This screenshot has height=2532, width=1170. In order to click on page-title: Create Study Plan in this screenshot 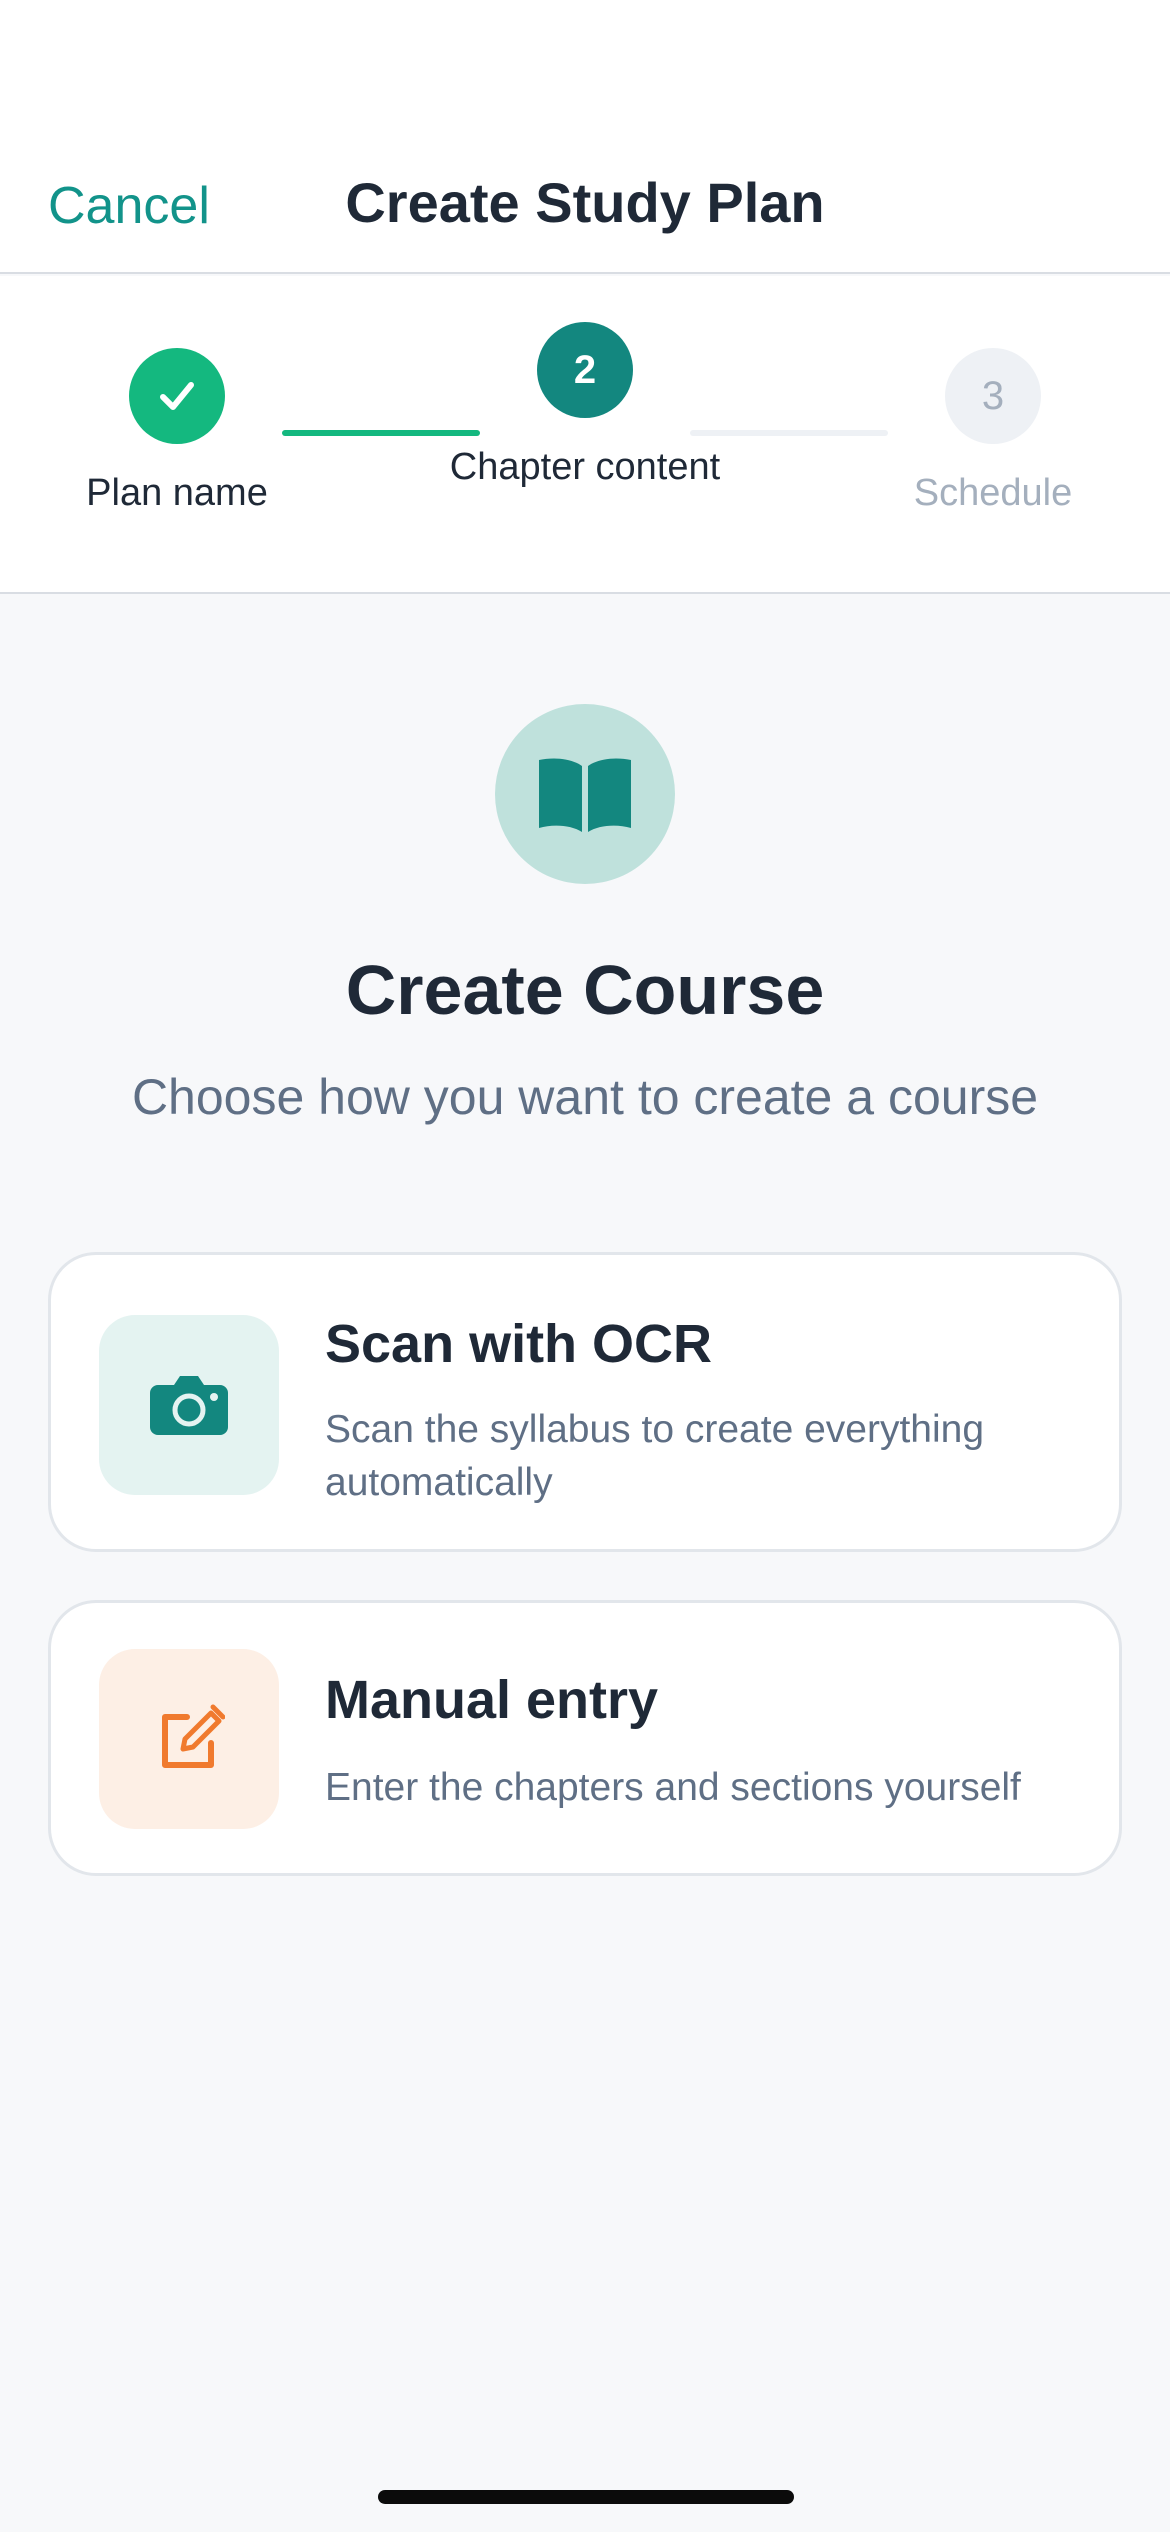, I will do `click(585, 202)`.